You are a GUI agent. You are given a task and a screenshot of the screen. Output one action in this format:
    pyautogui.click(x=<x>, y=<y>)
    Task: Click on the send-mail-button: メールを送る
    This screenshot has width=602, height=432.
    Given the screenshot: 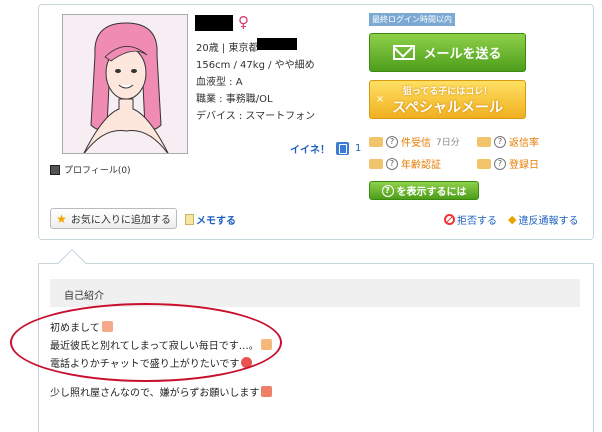 What is the action you would take?
    pyautogui.click(x=447, y=52)
    